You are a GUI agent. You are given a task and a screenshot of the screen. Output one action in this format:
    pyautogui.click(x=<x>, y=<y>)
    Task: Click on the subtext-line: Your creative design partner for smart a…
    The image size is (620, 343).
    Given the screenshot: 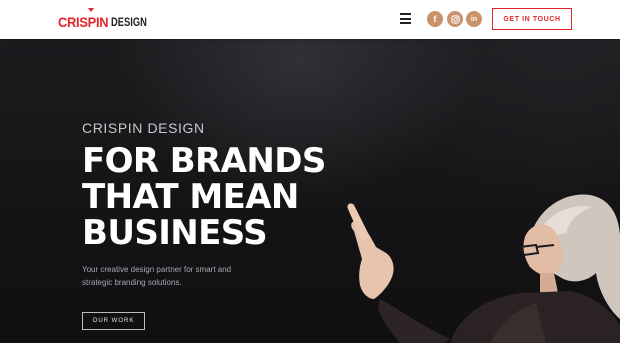 What is the action you would take?
    pyautogui.click(x=157, y=269)
    